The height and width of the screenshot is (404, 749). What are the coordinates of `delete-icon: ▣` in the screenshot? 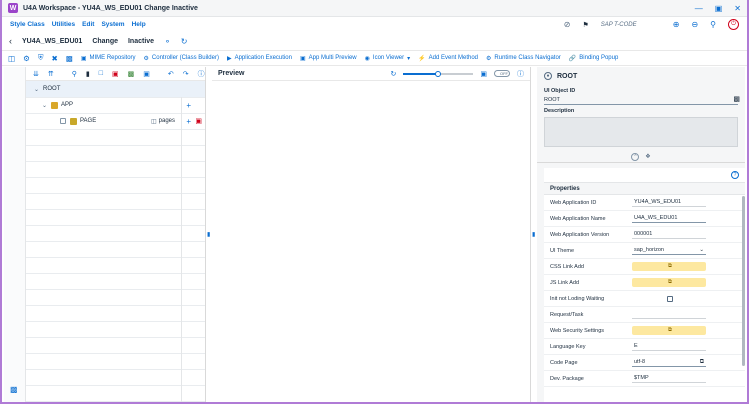 It's located at (115, 74).